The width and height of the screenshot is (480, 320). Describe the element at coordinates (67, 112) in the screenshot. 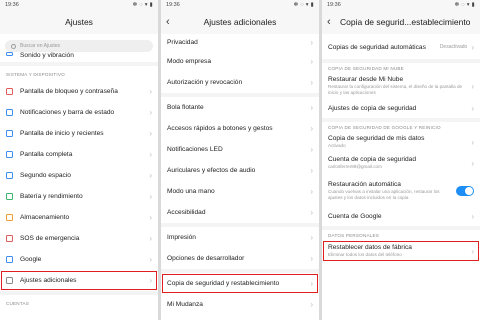

I see `settings-item-label: Notificaciones y barra de estado` at that location.